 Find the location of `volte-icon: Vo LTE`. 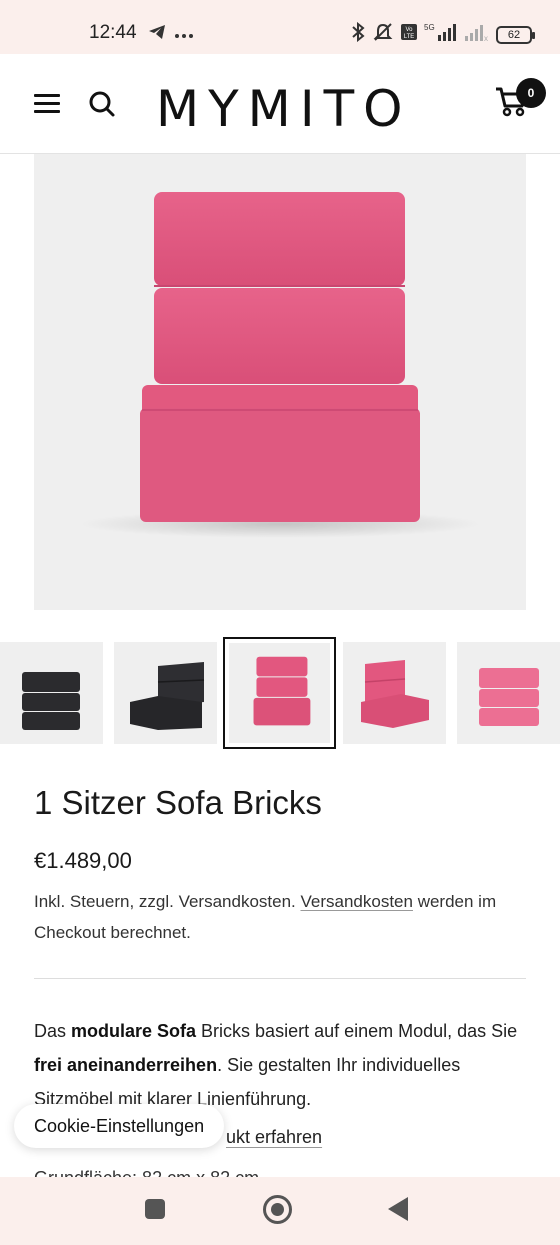

volte-icon: Vo LTE is located at coordinates (409, 35).